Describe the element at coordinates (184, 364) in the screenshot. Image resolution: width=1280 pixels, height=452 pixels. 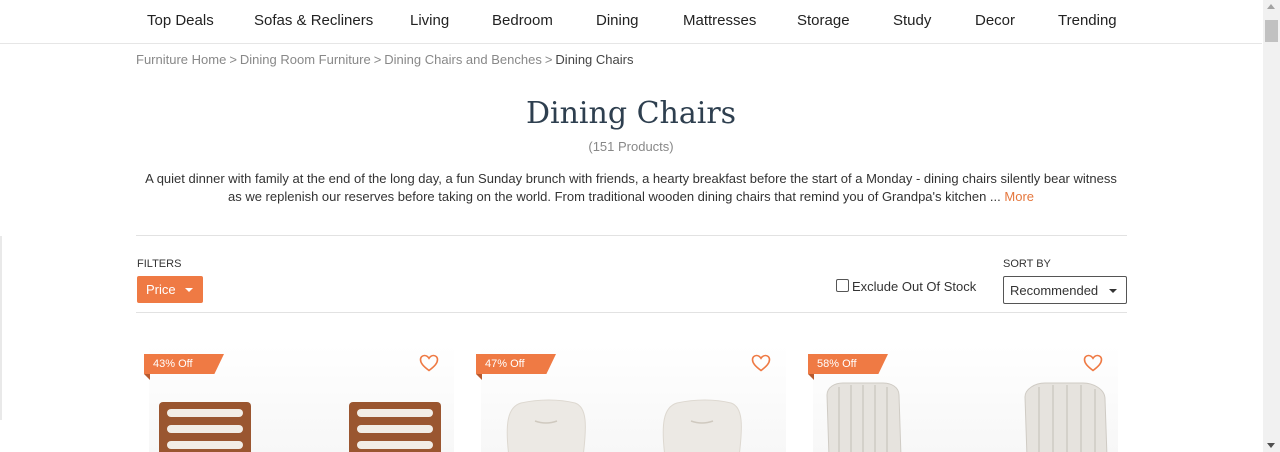
I see `discount-badge: 43% Off` at that location.